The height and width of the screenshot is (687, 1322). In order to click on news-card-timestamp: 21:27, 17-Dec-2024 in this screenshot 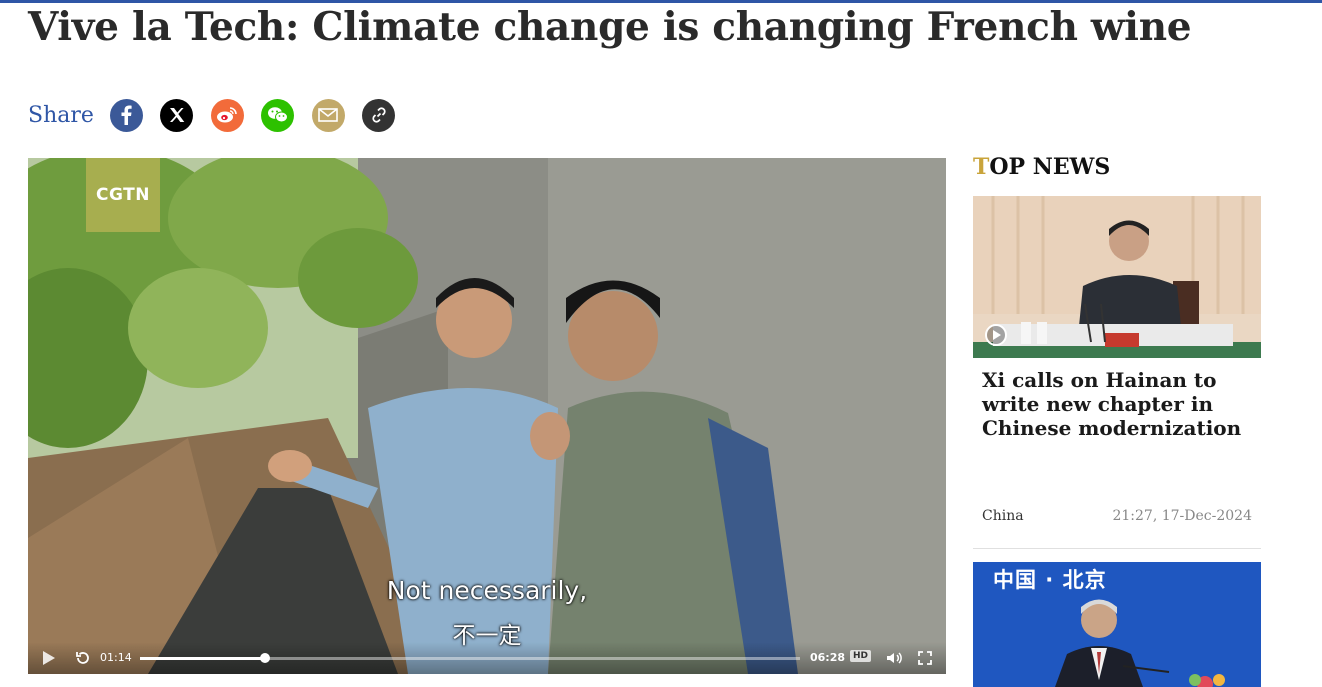, I will do `click(1182, 516)`.